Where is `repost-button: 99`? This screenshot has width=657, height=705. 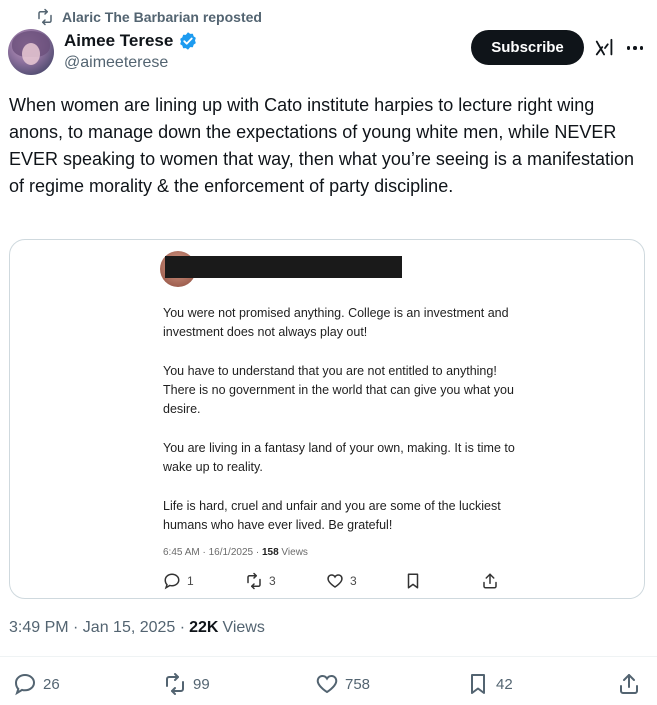 repost-button: 99 is located at coordinates (186, 684).